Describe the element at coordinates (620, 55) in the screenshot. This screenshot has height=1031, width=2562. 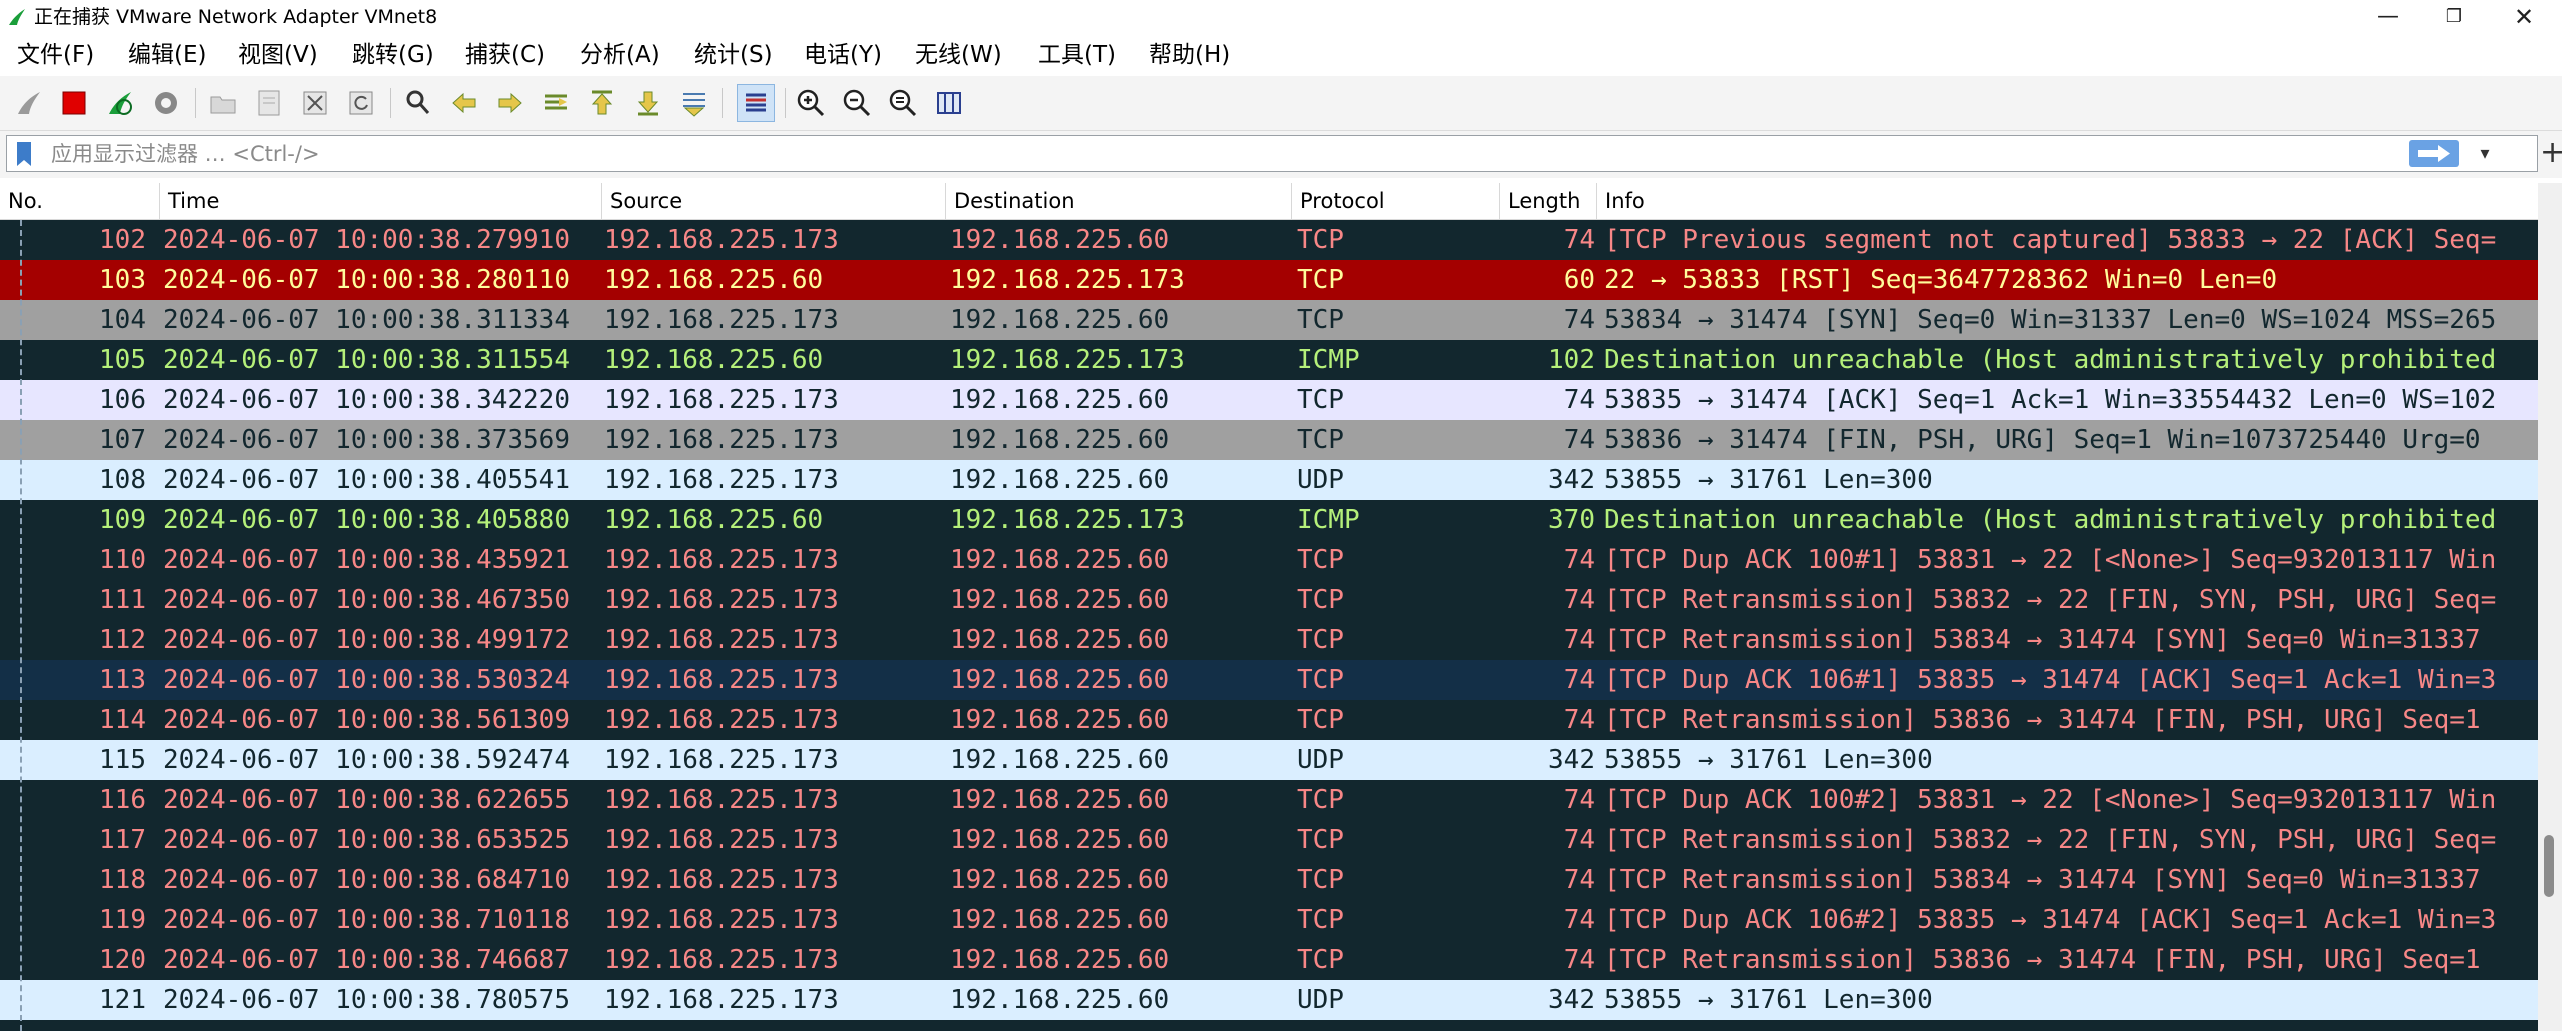
I see `menu-analyze: 分析(A)` at that location.